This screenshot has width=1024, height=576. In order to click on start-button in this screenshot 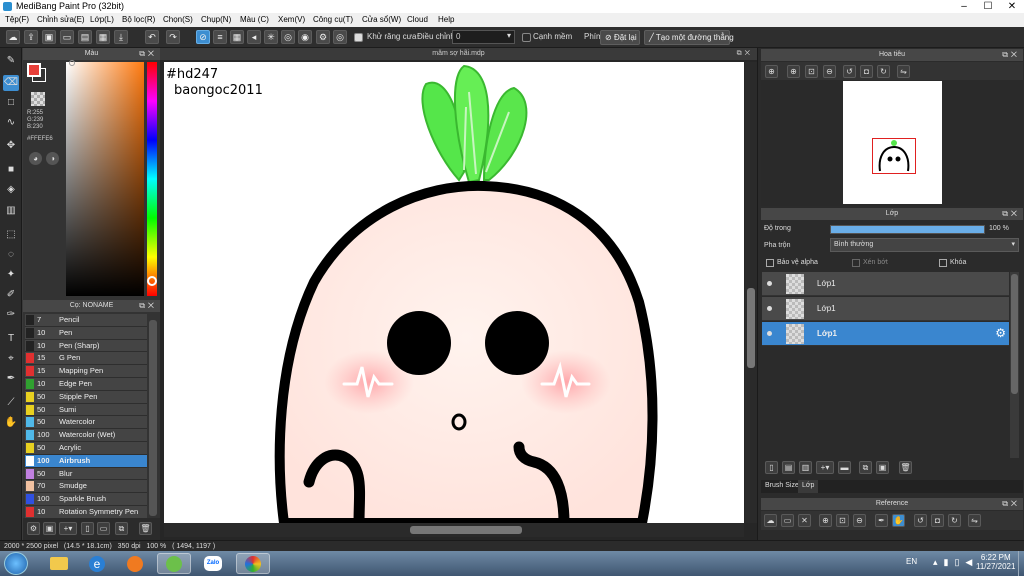, I will do `click(16, 563)`.